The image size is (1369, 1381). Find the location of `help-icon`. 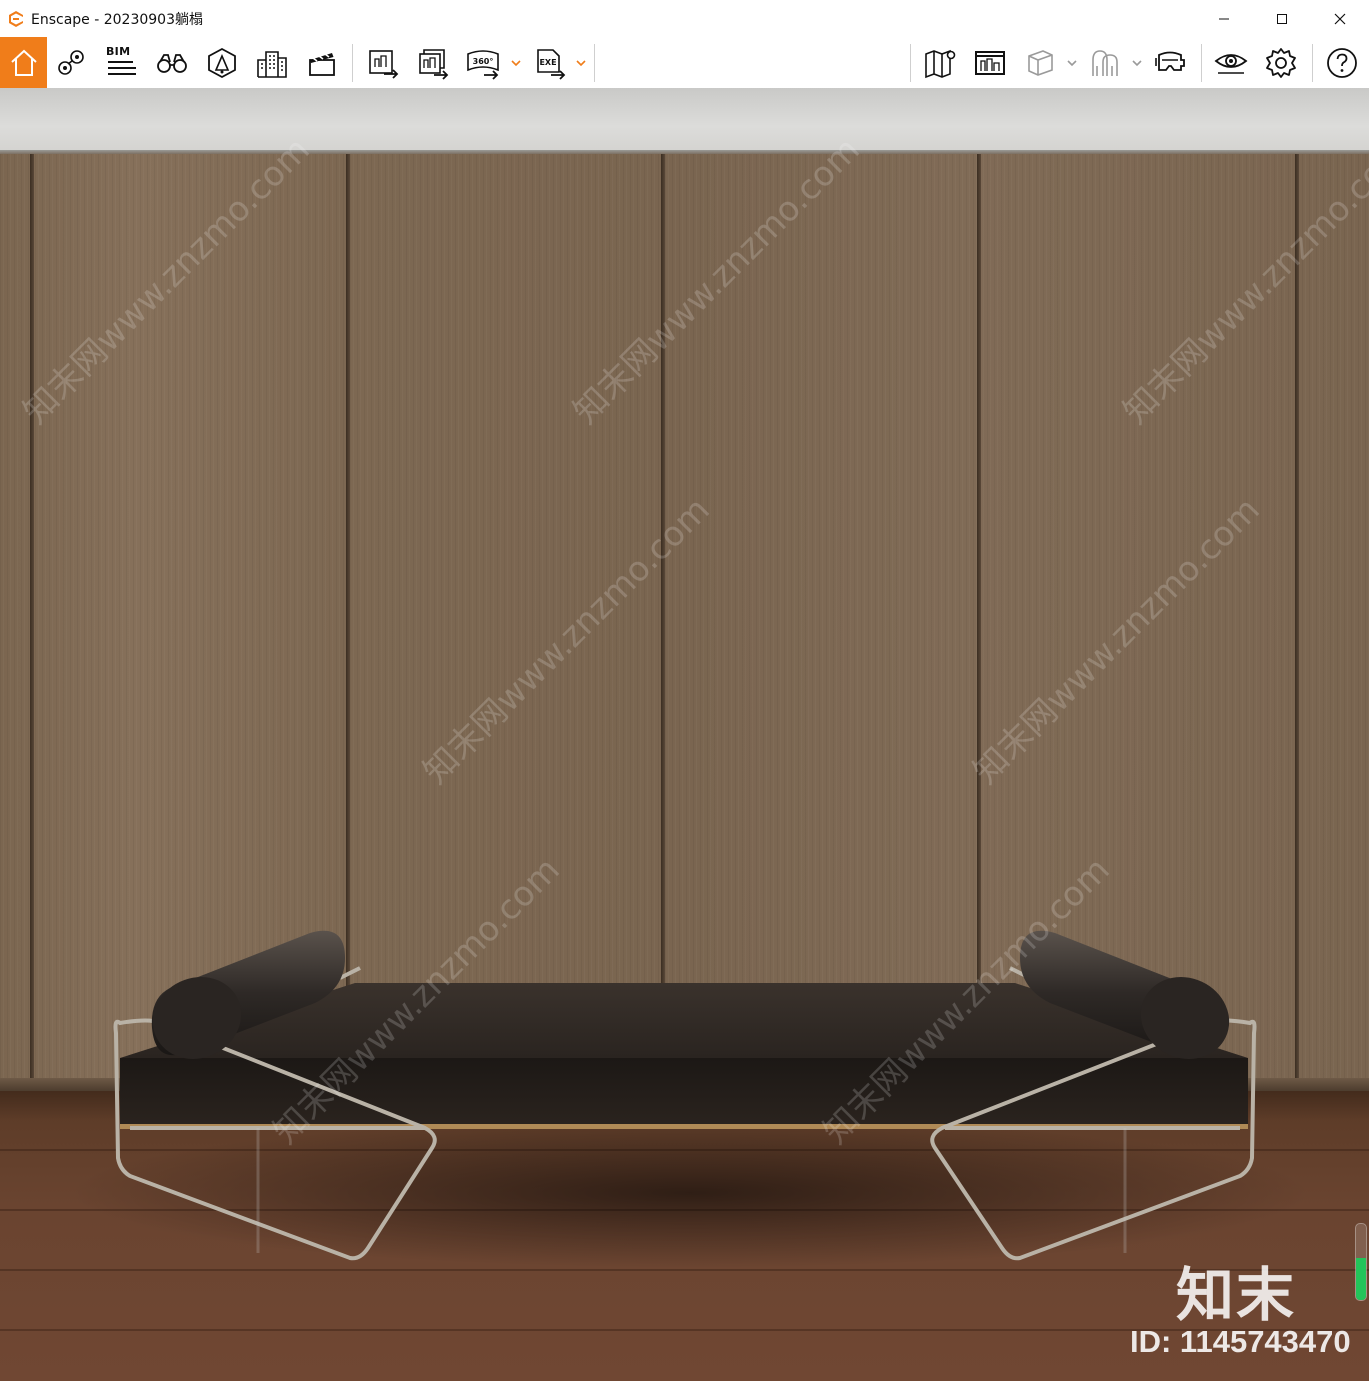

help-icon is located at coordinates (1342, 62).